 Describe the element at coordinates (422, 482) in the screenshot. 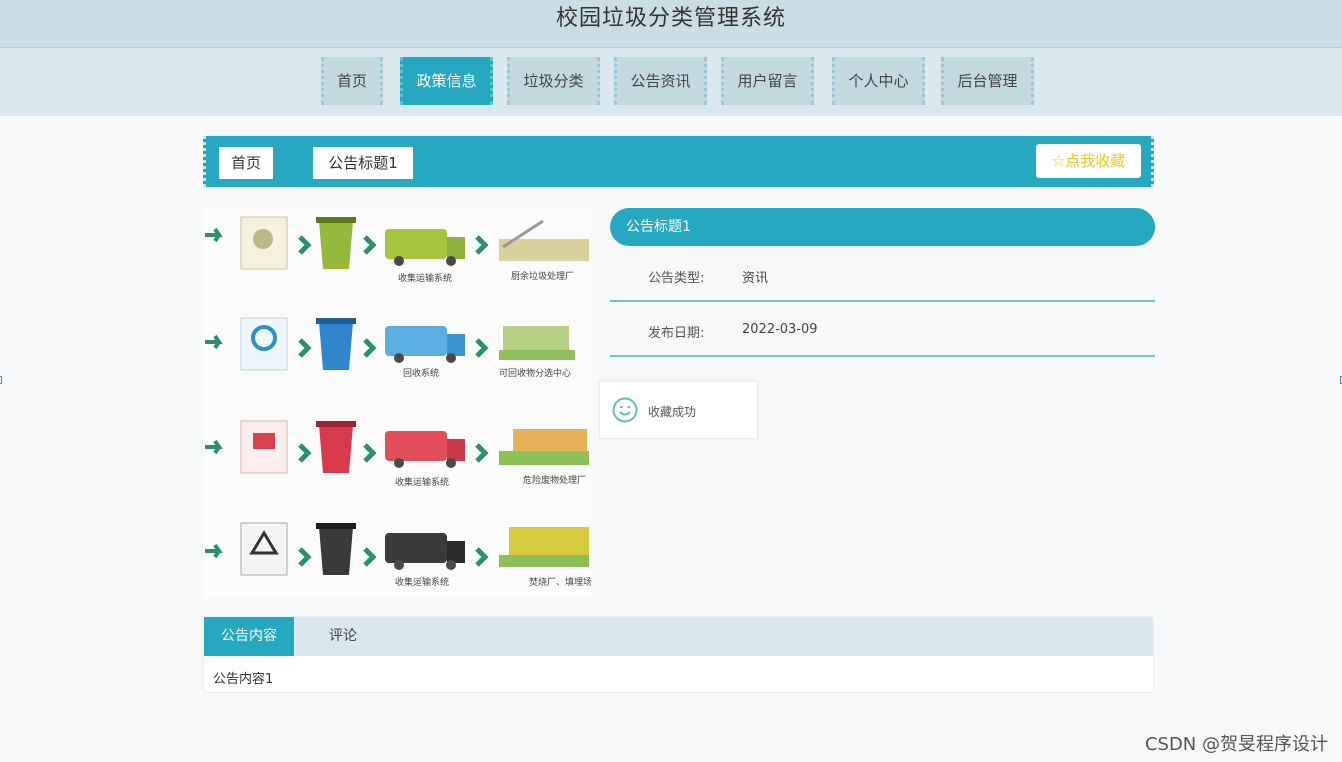

I see `caption-collect-2: 收集运输系统` at that location.